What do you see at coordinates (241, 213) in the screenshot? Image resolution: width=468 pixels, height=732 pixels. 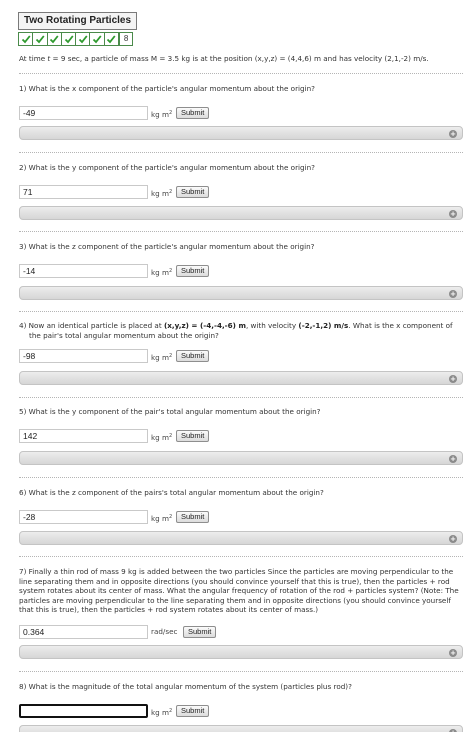 I see `hint-bar-2: +` at bounding box center [241, 213].